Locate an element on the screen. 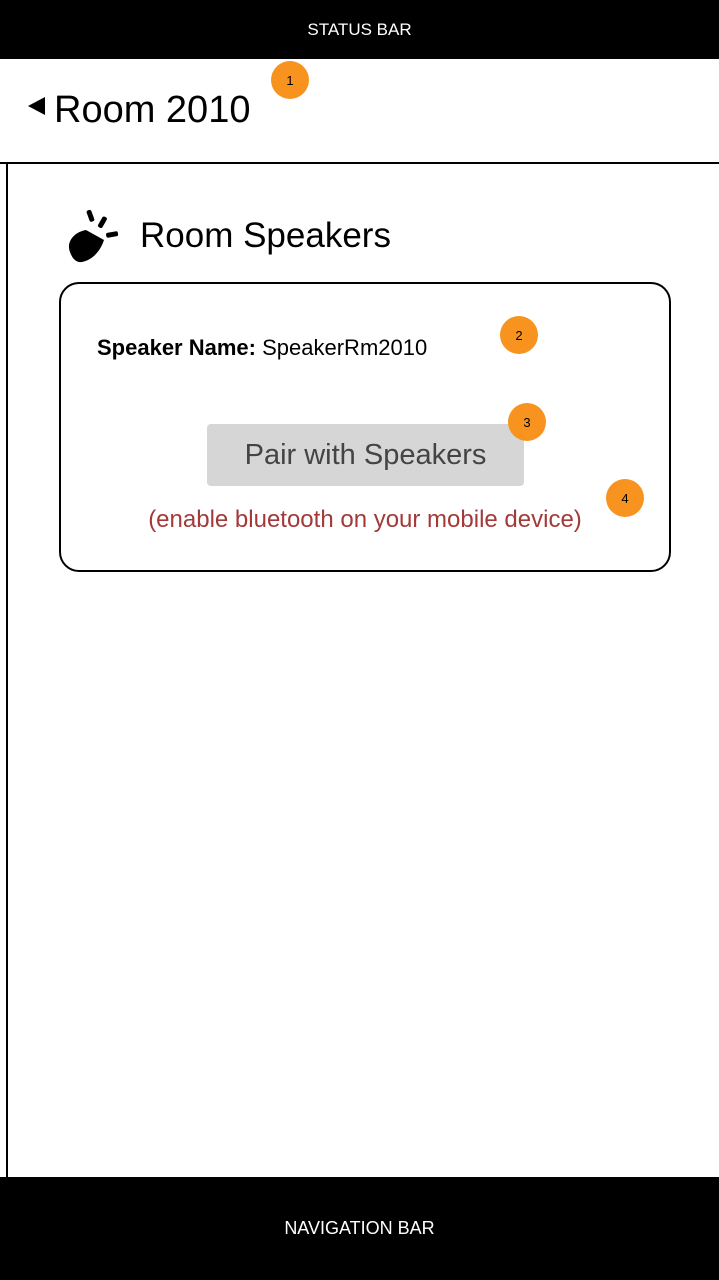 The image size is (719, 1280). navigation-bar-label: NAVIGATION BAR is located at coordinates (359, 1228).